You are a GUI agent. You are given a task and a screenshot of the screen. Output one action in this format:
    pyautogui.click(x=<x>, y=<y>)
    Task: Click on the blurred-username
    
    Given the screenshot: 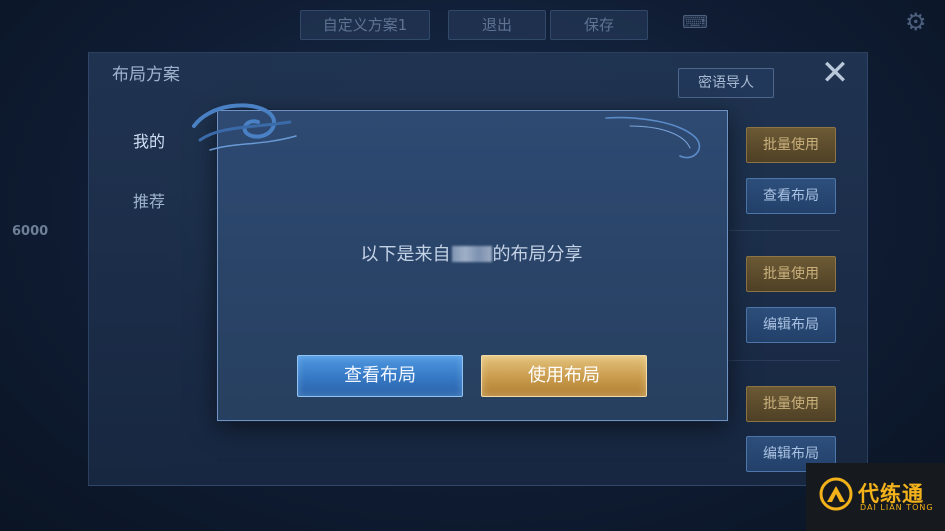 What is the action you would take?
    pyautogui.click(x=471, y=254)
    